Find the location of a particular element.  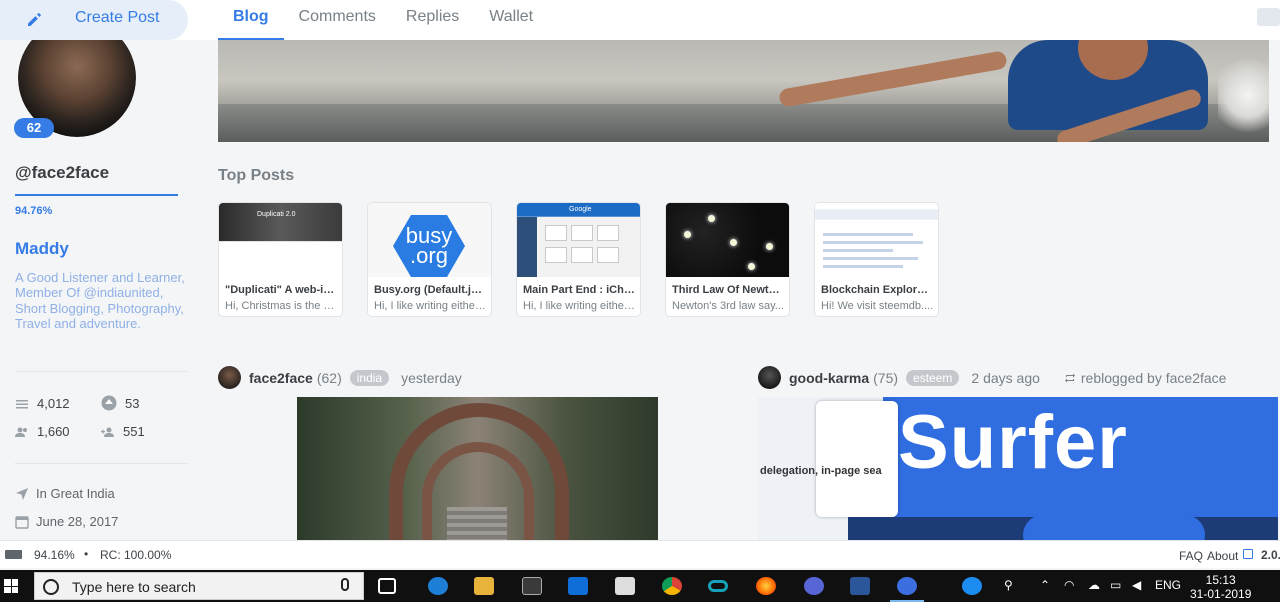

stat-followers-value: 1,660 is located at coordinates (53, 431).